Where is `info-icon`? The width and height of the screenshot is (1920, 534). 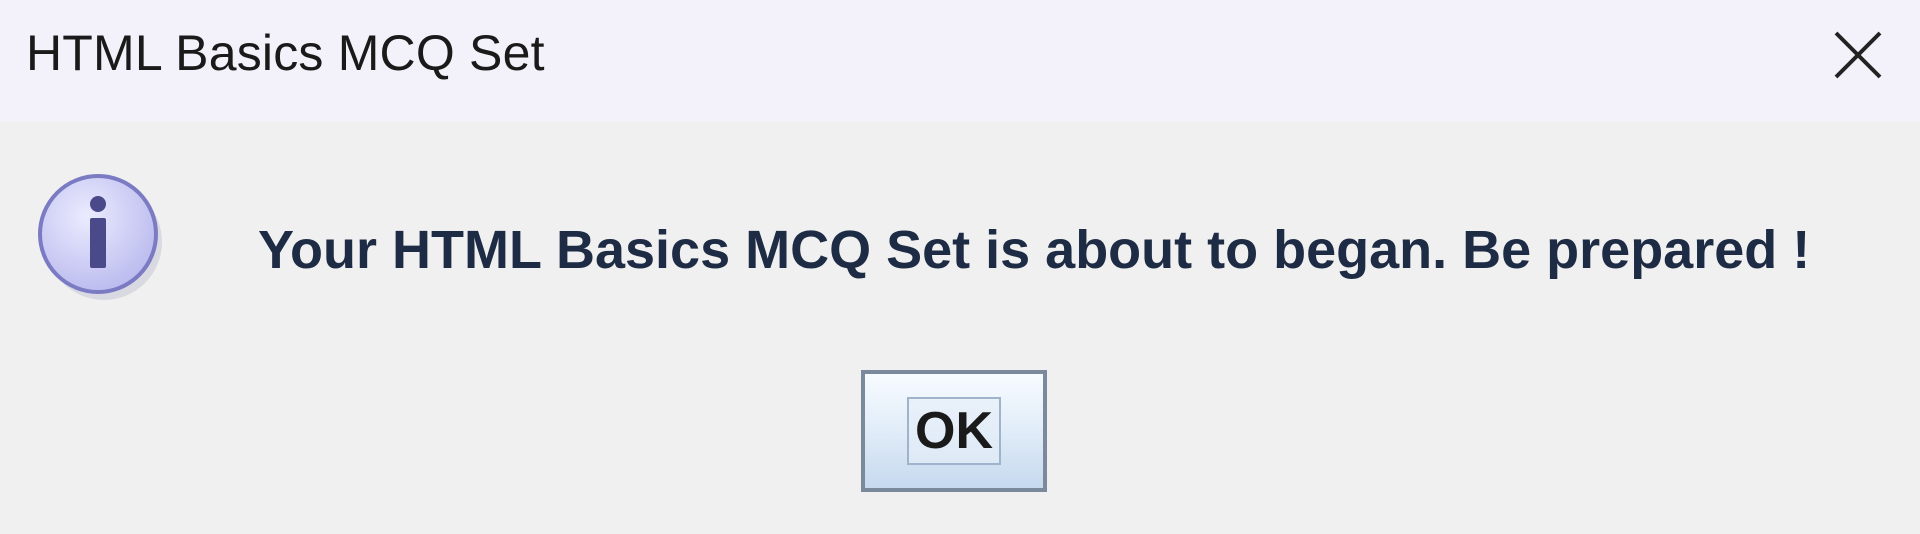
info-icon is located at coordinates (100, 237).